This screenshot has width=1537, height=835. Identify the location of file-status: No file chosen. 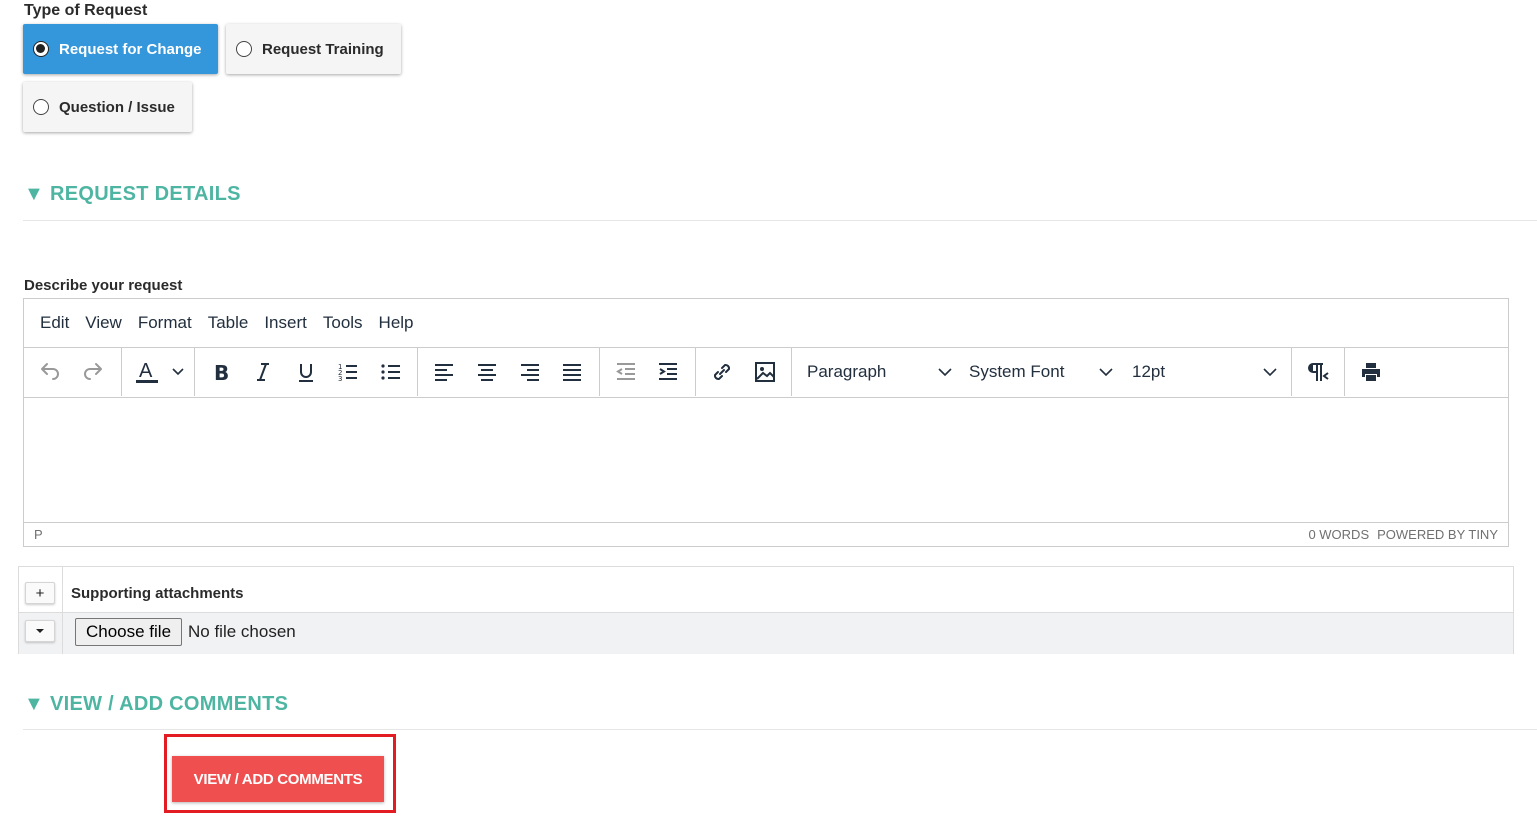
(242, 631).